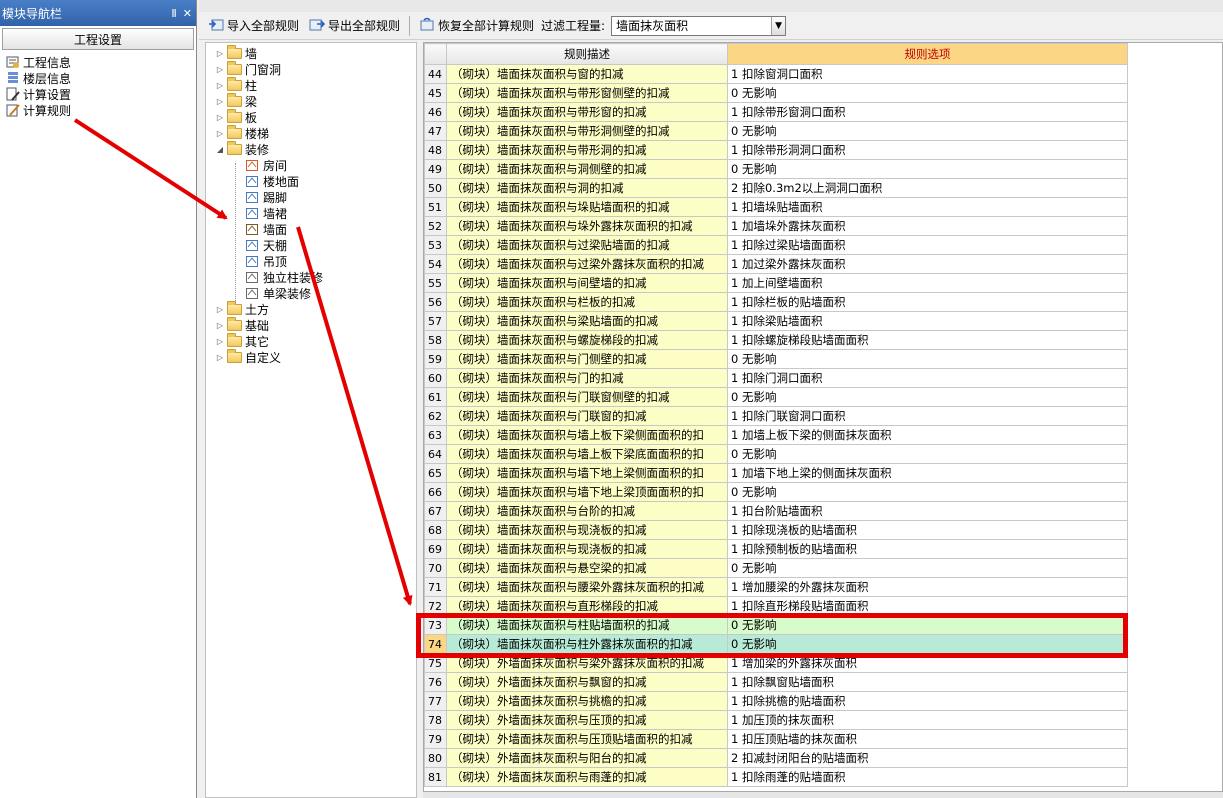 This screenshot has width=1223, height=798. What do you see at coordinates (435, 739) in the screenshot?
I see `row-number: 79` at bounding box center [435, 739].